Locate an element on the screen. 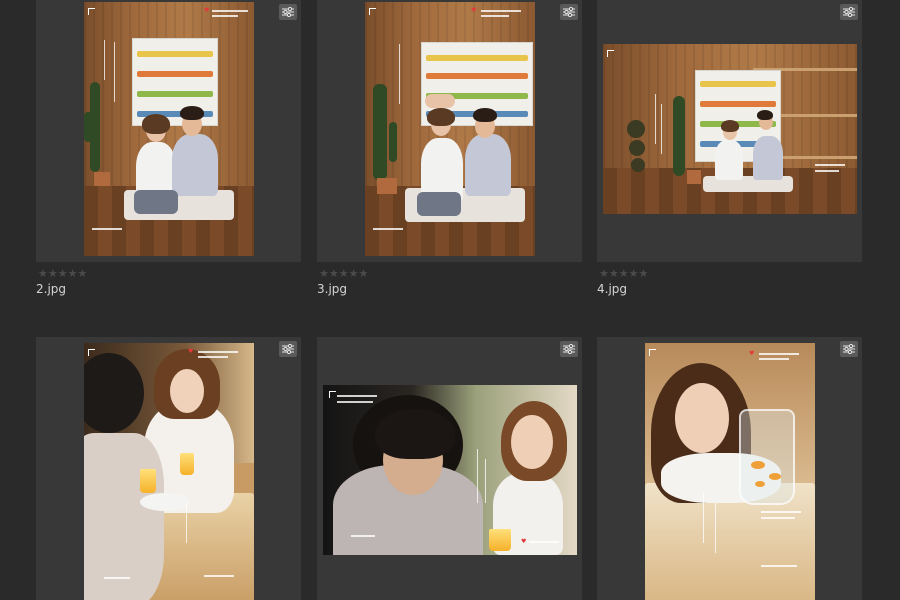 Image resolution: width=900 pixels, height=600 pixels. photo-thumbnail is located at coordinates (730, 129).